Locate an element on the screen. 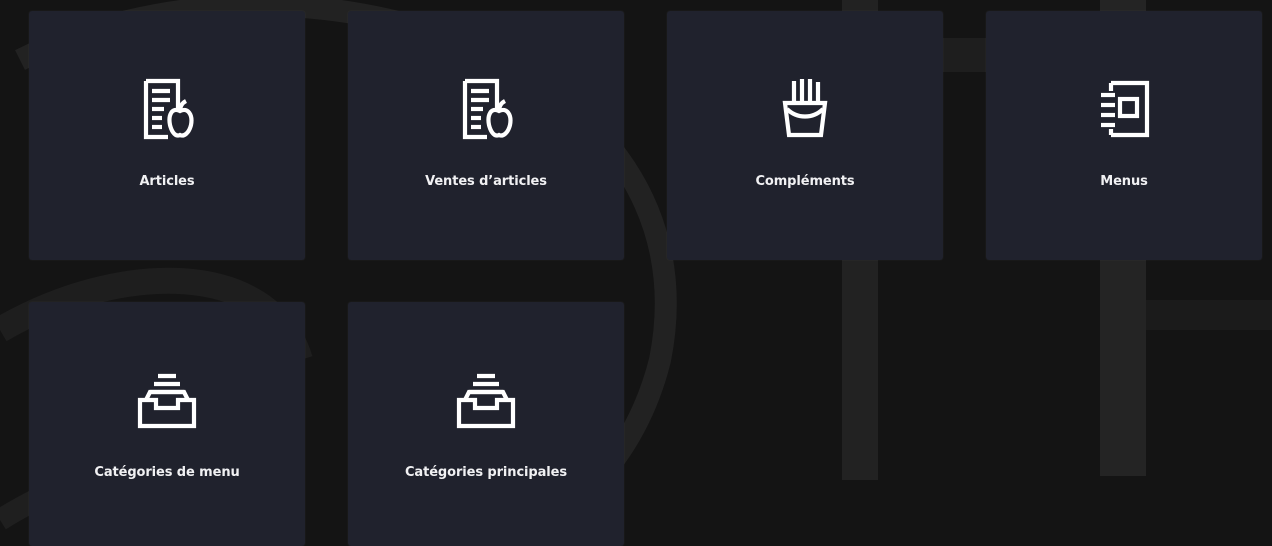  tile-complements: Compléments is located at coordinates (805, 135).